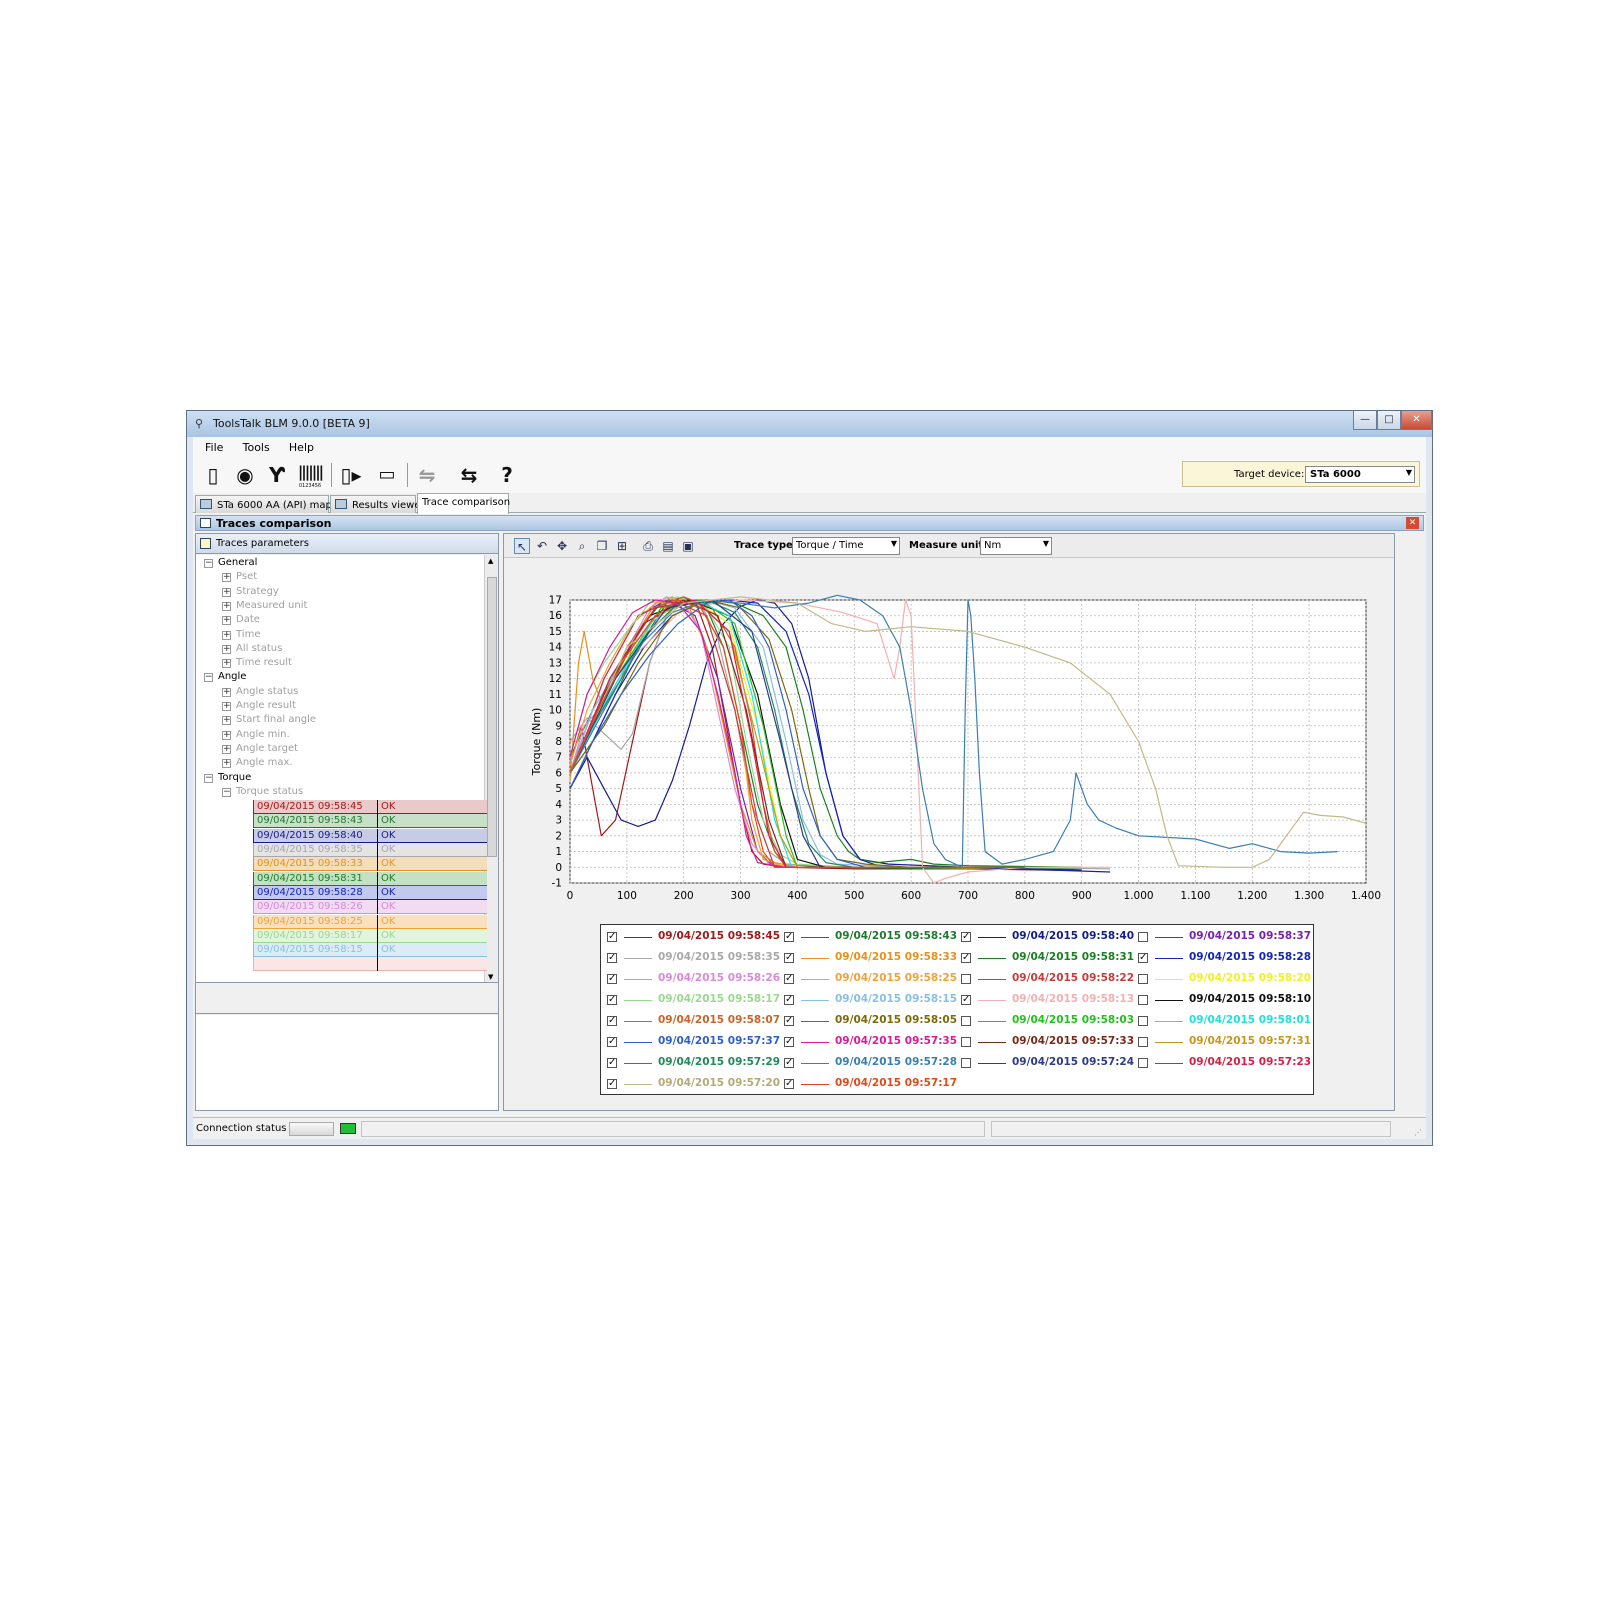 The height and width of the screenshot is (1600, 1600). Describe the element at coordinates (208, 563) in the screenshot. I see `tree-collapse-icon: −` at that location.